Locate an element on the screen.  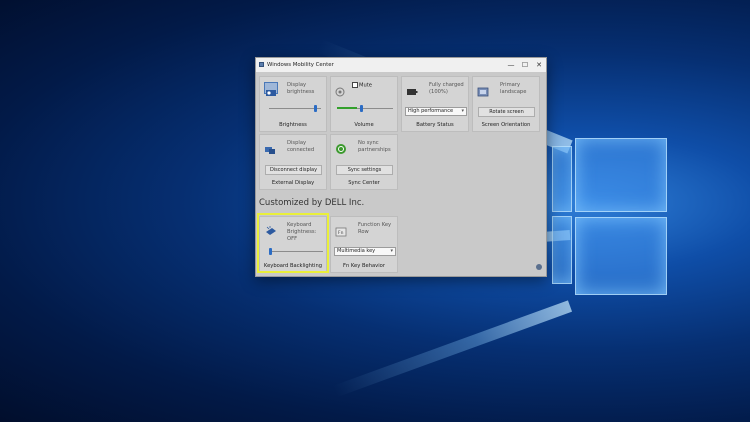
maximize-button: ☐ is located at coordinates (525, 65).